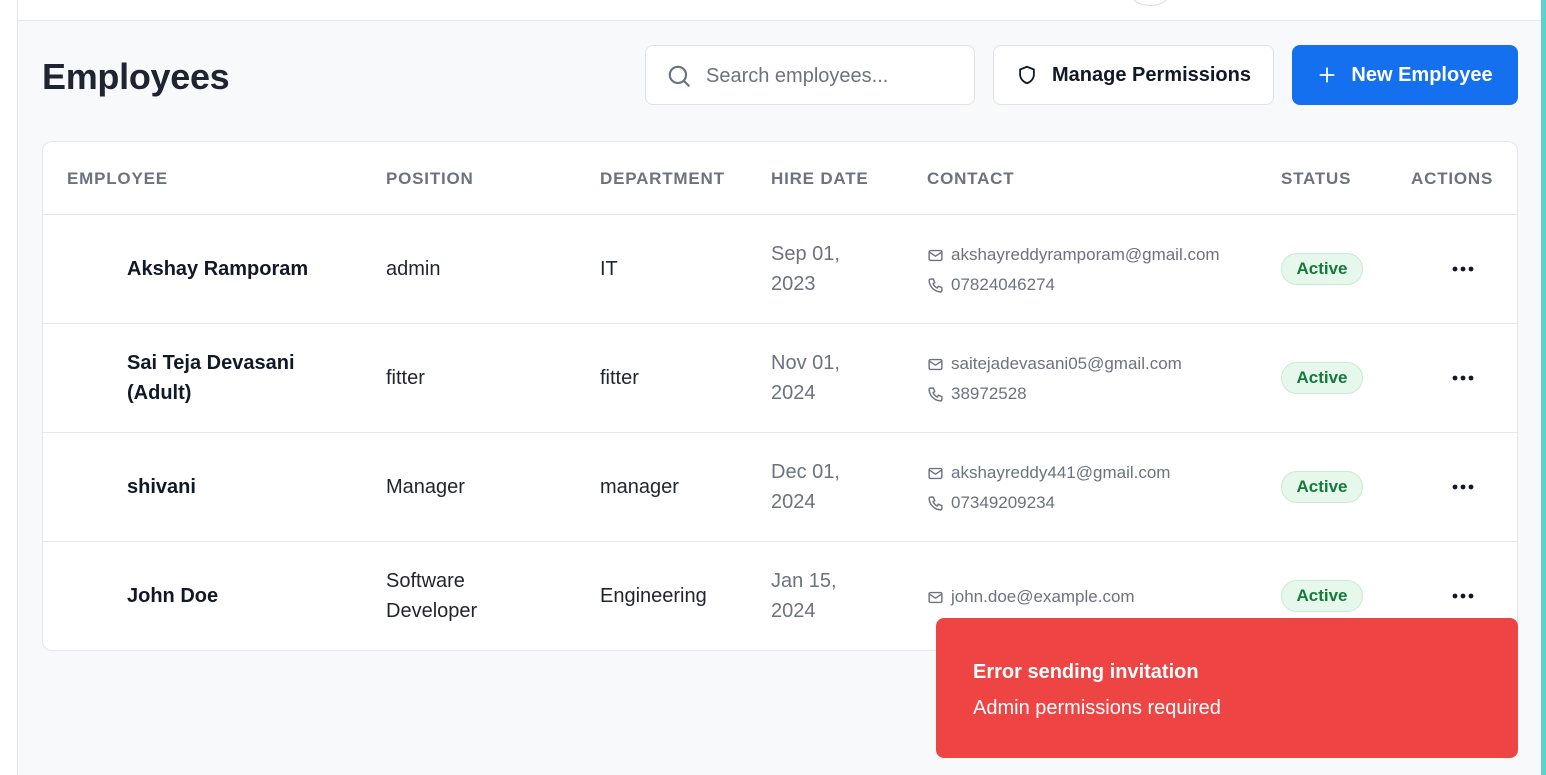 This screenshot has height=775, width=1546. What do you see at coordinates (1422, 74) in the screenshot?
I see `new-employee-label: New Employee` at bounding box center [1422, 74].